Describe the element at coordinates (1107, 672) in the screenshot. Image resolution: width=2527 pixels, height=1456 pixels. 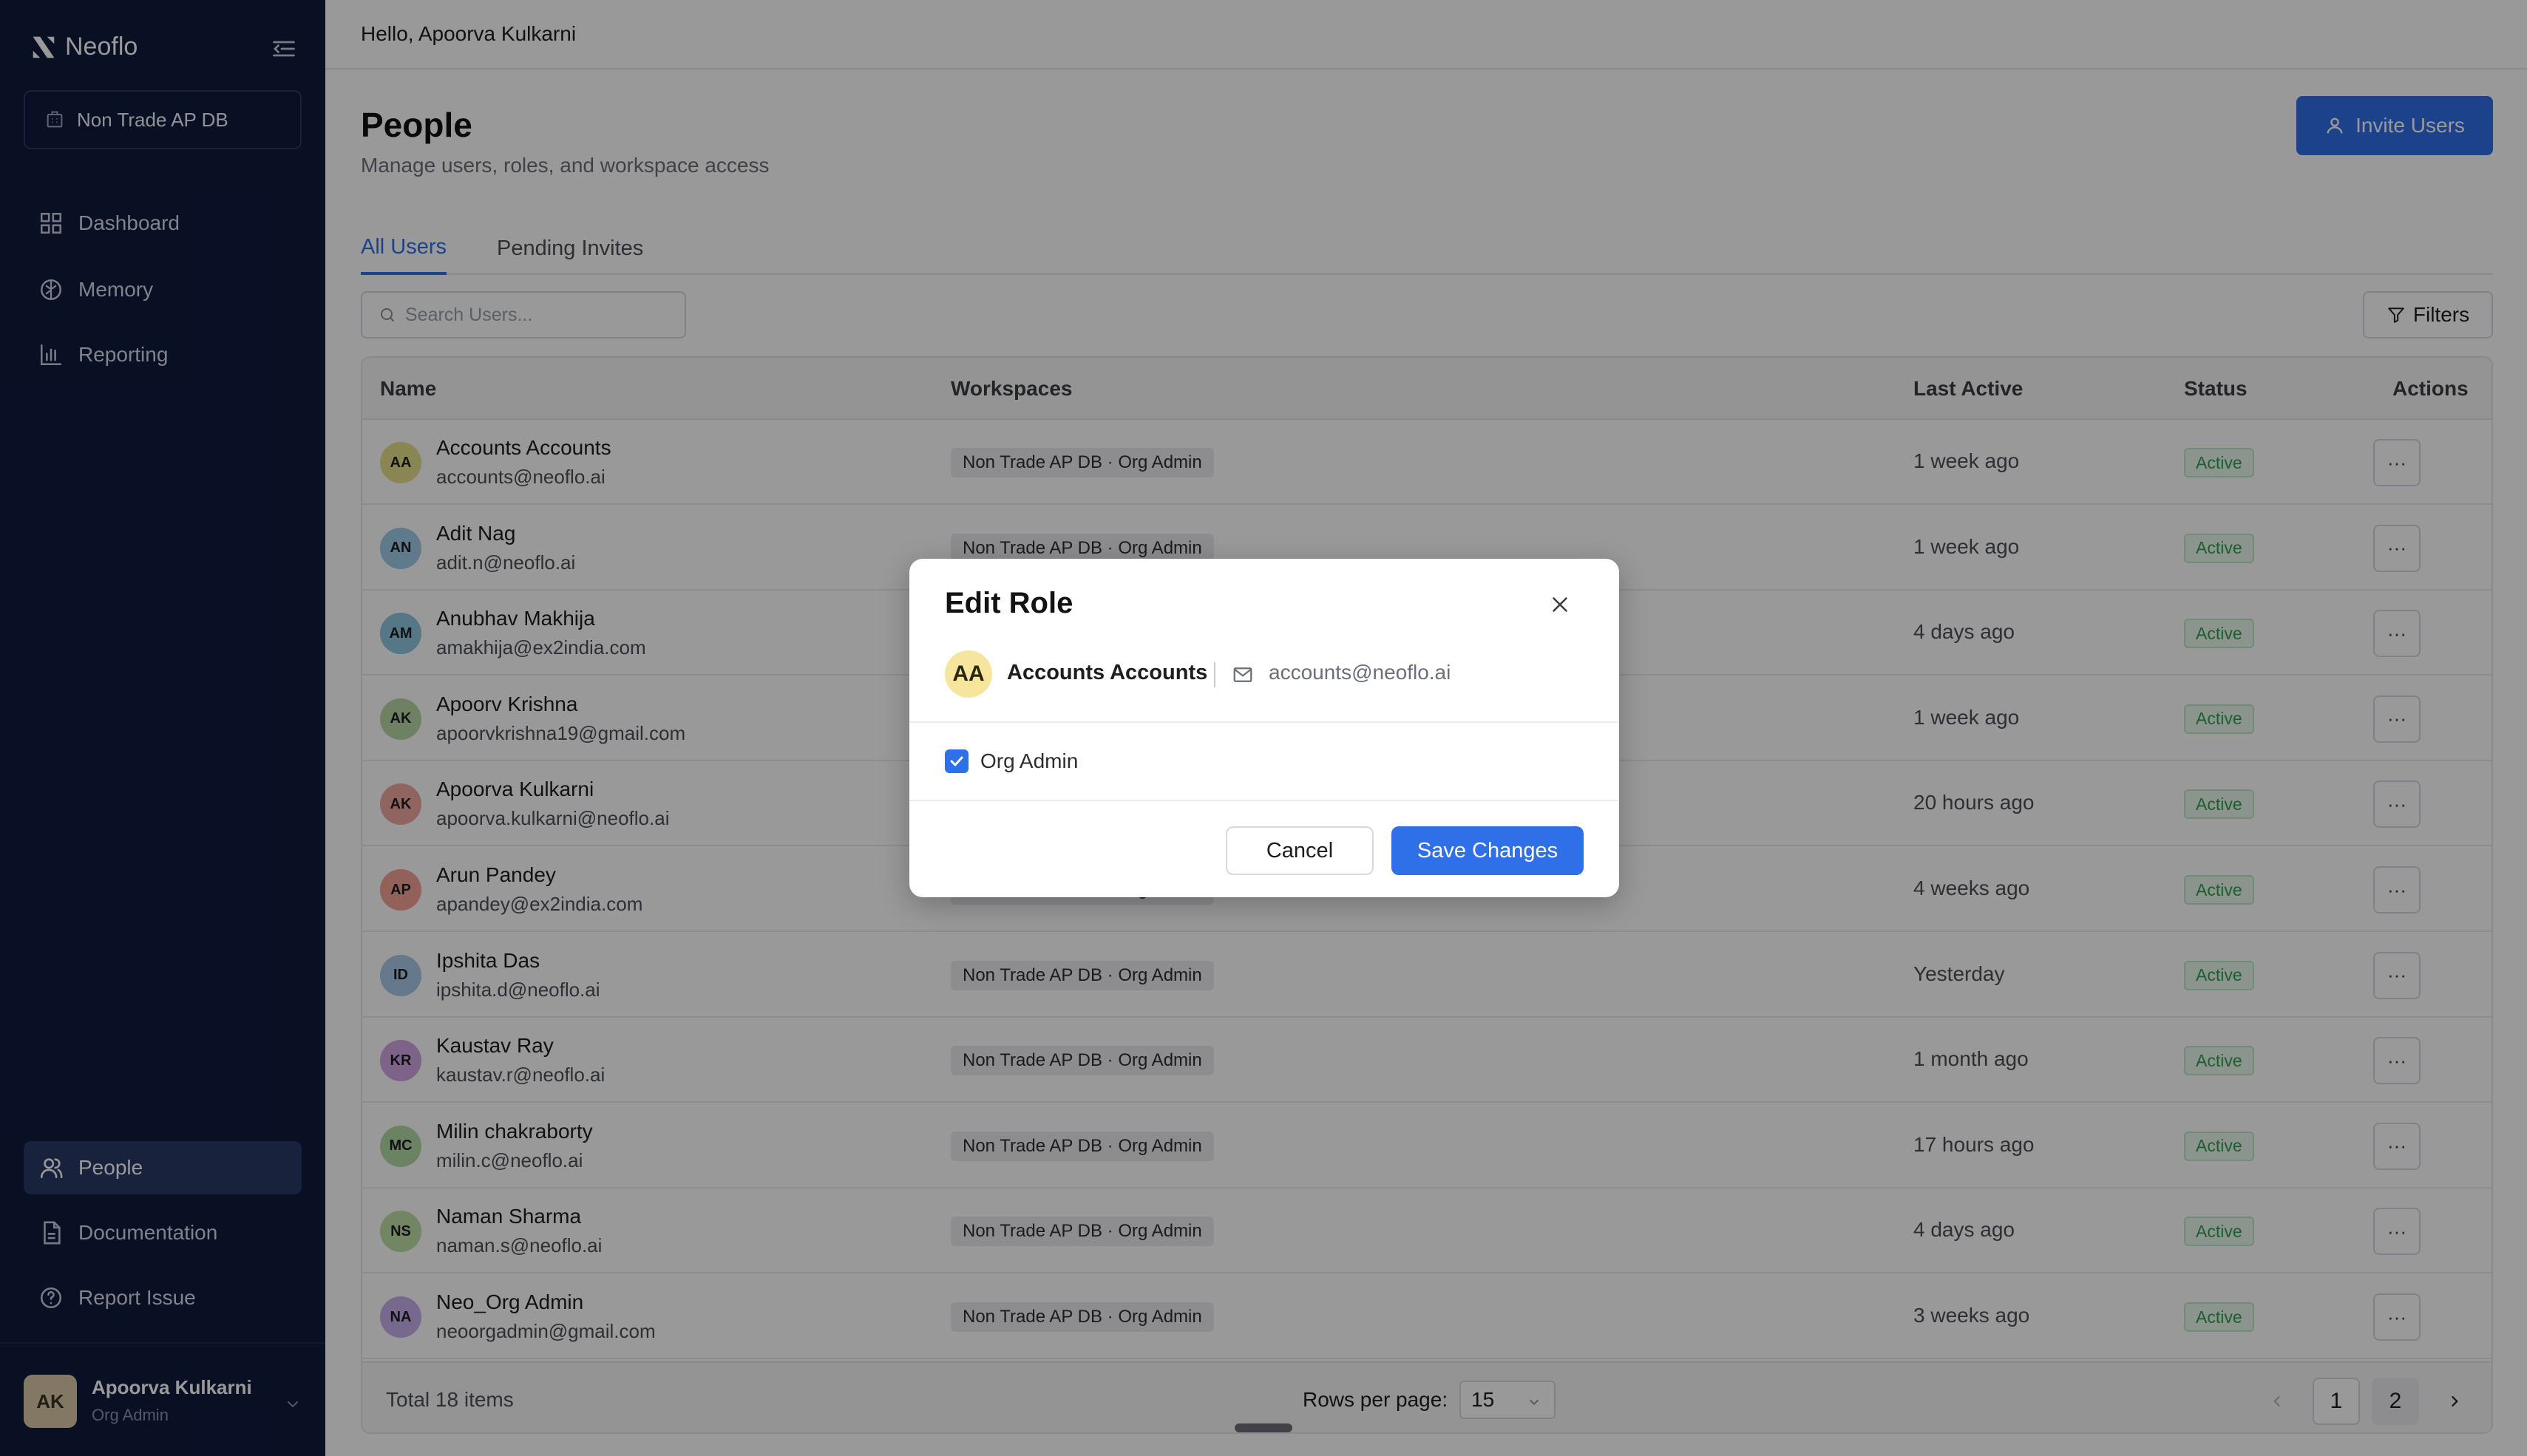
I see `dialog-user-name: Accounts Accounts` at that location.